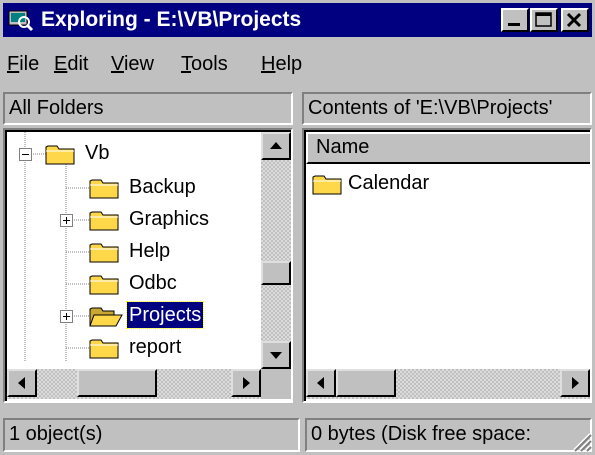  I want to click on all-folders-header: All Folders, so click(148, 108).